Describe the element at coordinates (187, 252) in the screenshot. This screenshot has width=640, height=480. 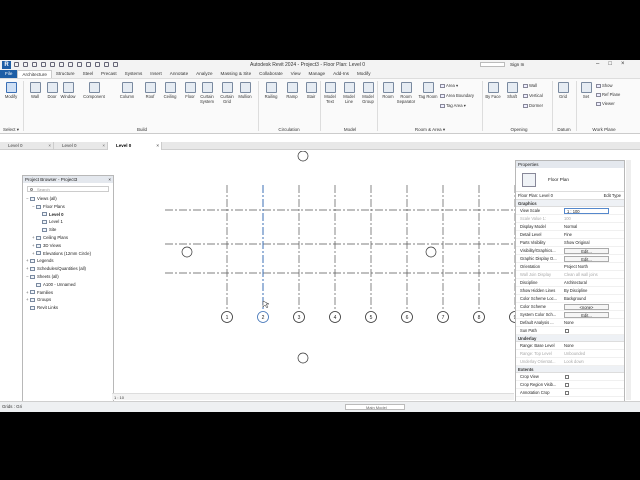
I see `elevation-marker-west` at that location.